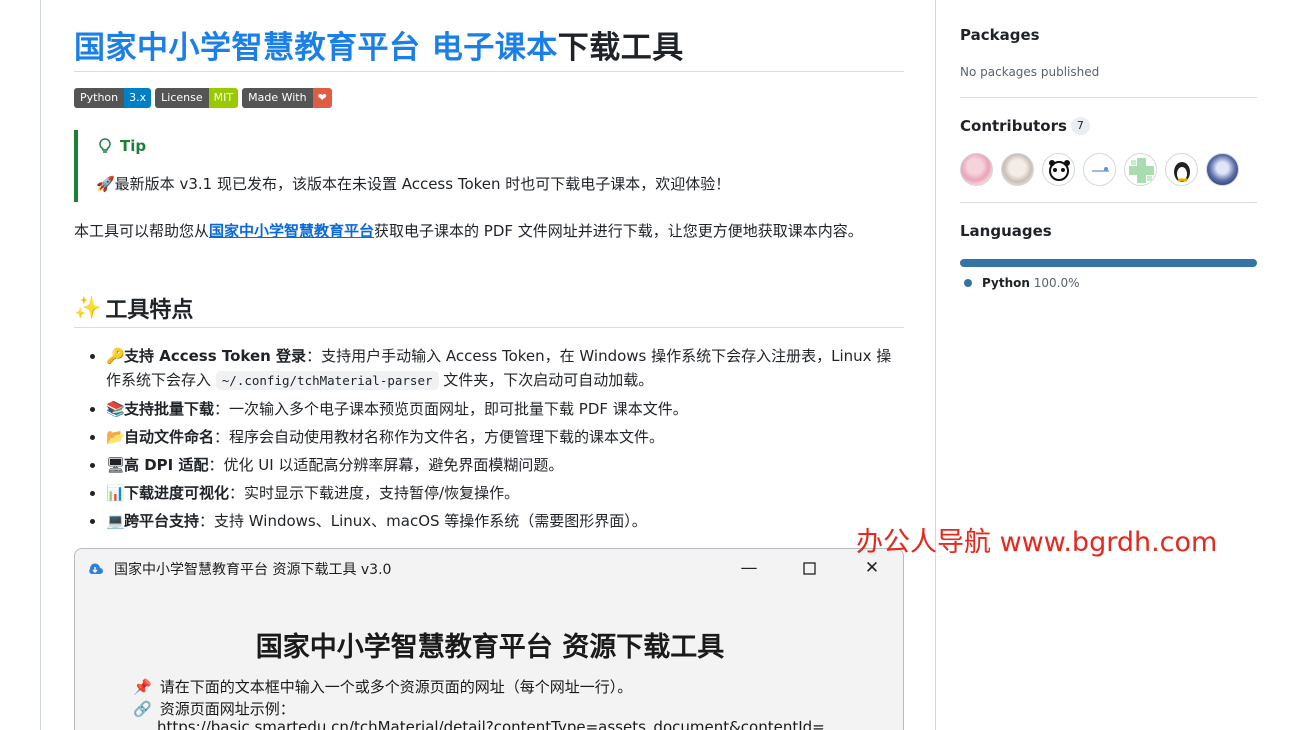 The height and width of the screenshot is (730, 1298). I want to click on feature-text: ：实时显示下载进度，支持暂停/恢复操作。, so click(374, 493).